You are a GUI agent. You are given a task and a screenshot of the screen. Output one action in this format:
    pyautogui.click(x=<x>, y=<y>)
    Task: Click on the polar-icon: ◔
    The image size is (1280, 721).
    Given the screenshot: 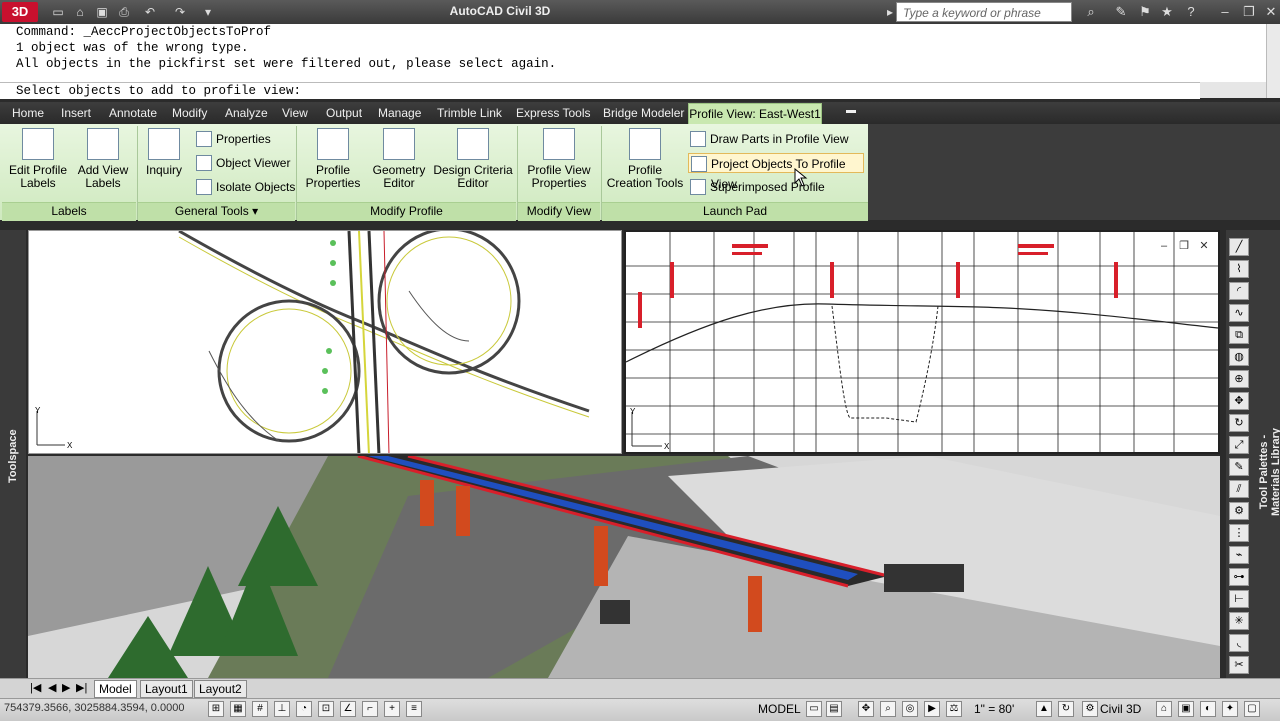 What is the action you would take?
    pyautogui.click(x=304, y=709)
    